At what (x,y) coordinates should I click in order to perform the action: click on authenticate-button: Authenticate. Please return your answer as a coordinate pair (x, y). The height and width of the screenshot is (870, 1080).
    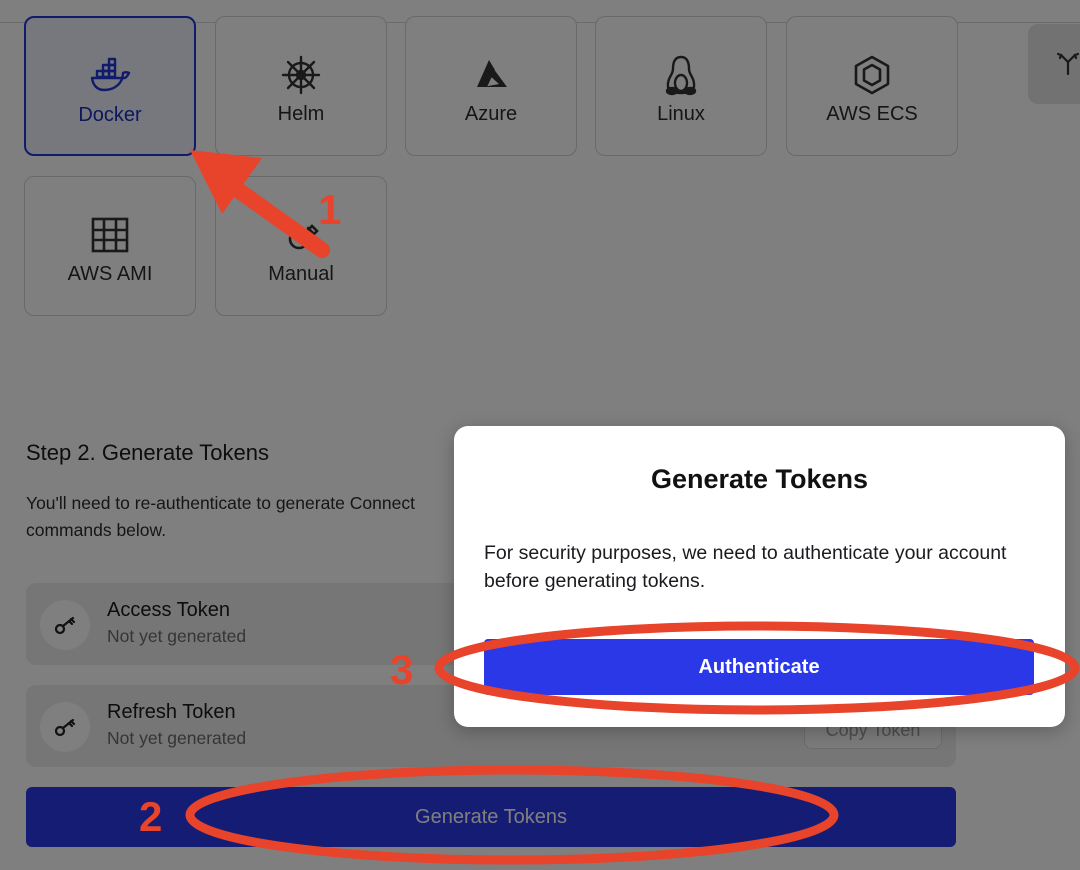
    Looking at the image, I should click on (759, 667).